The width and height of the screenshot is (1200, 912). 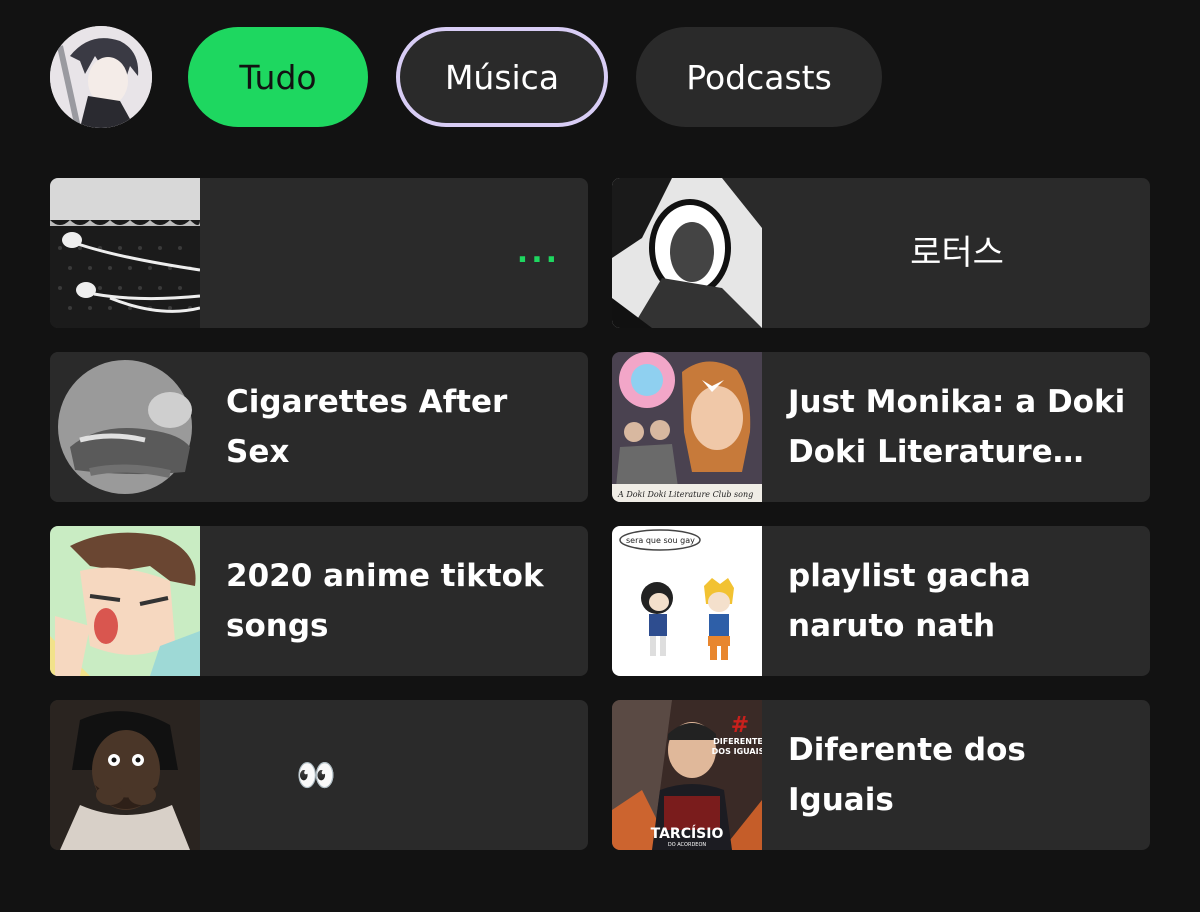 I want to click on profile-avatar, so click(x=101, y=77).